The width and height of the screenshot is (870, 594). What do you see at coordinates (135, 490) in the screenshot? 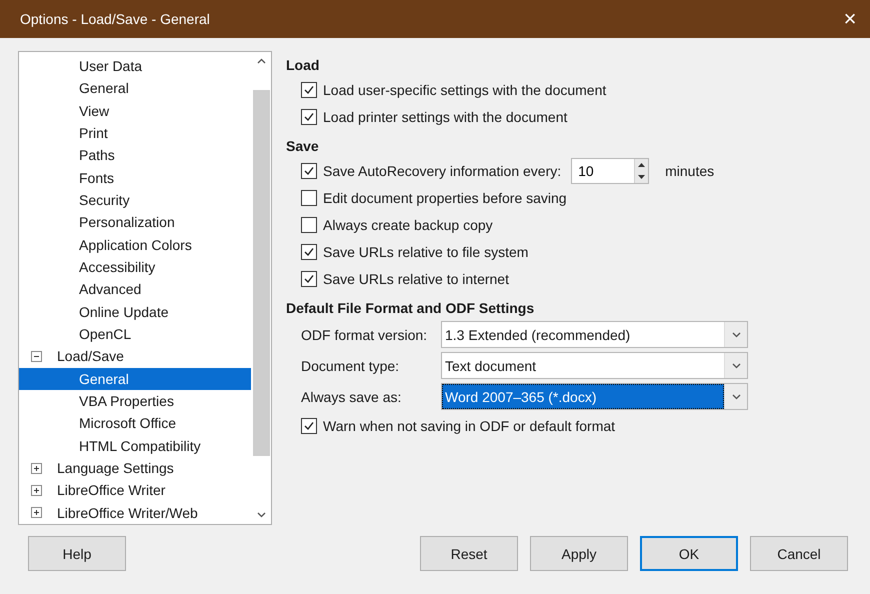
I see `tree-item: LibreOffice Writer` at bounding box center [135, 490].